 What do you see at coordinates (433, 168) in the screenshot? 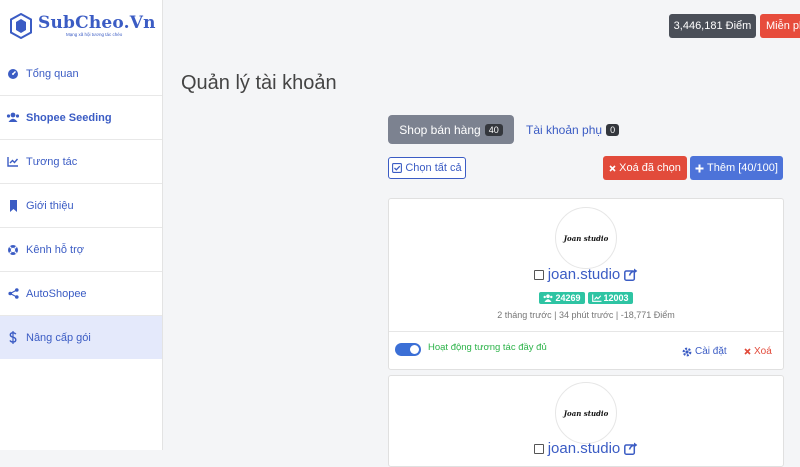
I see `select-all-label: Chọn tất cả` at bounding box center [433, 168].